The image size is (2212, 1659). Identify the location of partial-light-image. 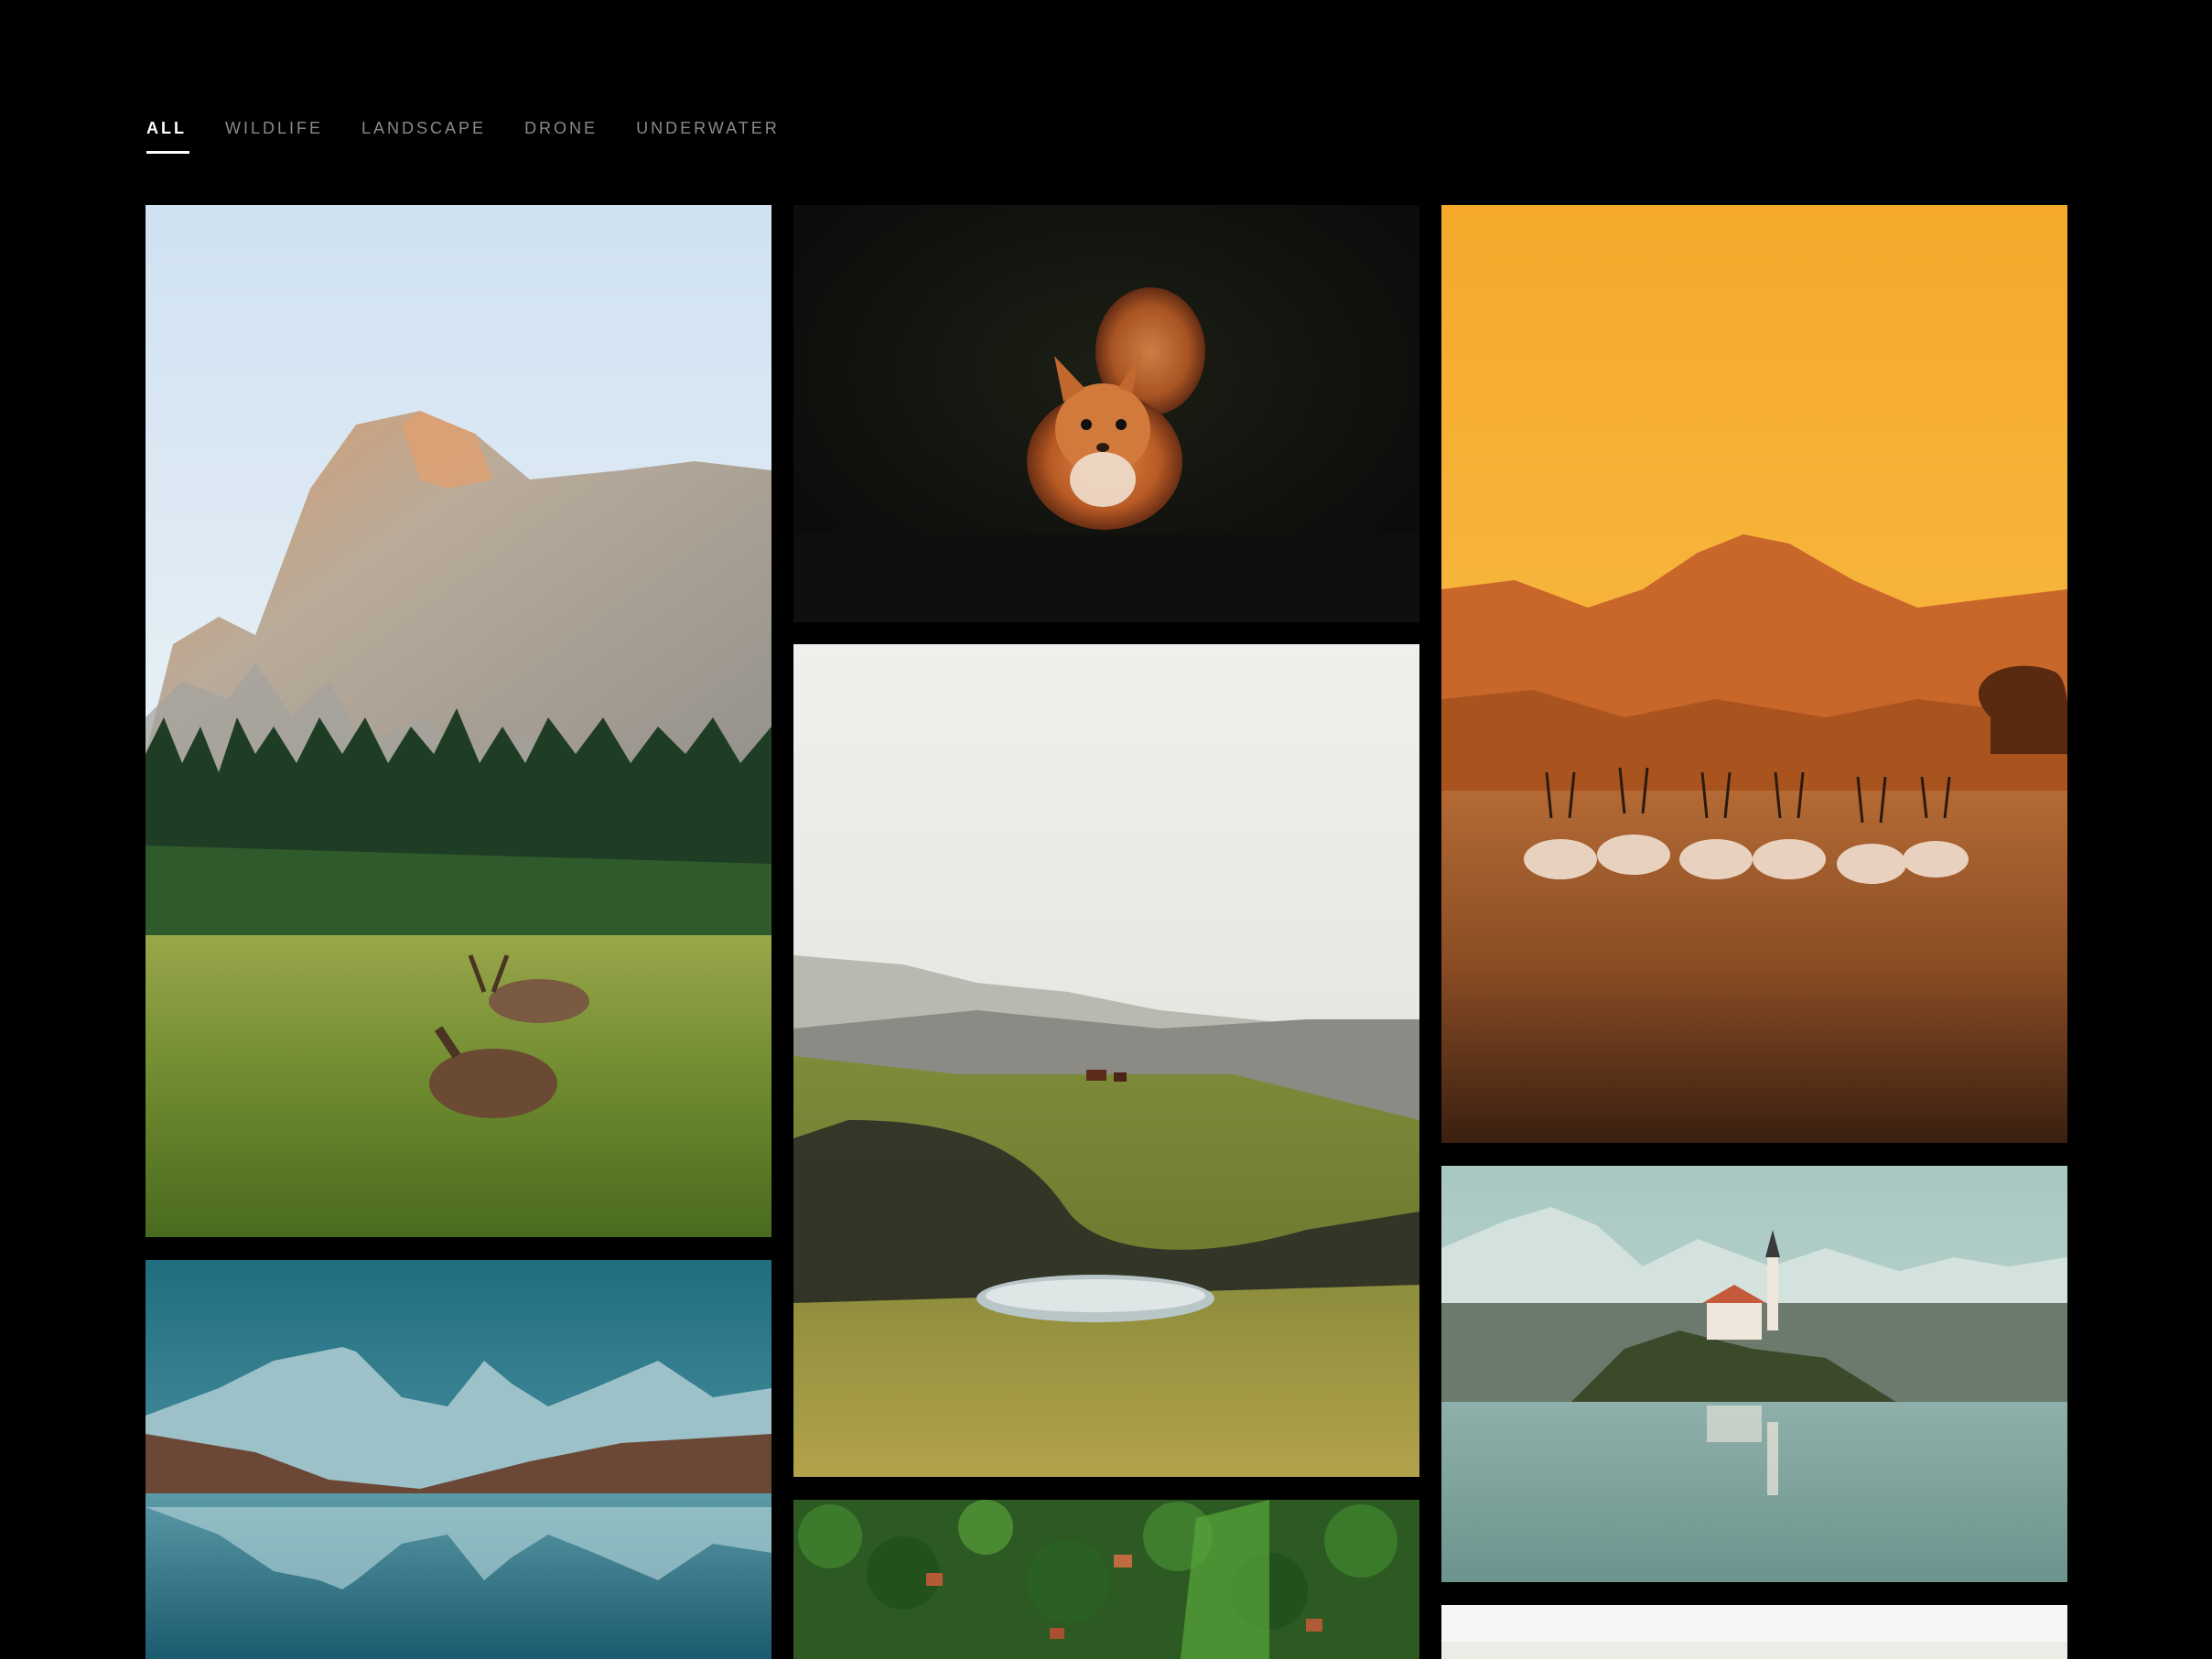
(1754, 1632).